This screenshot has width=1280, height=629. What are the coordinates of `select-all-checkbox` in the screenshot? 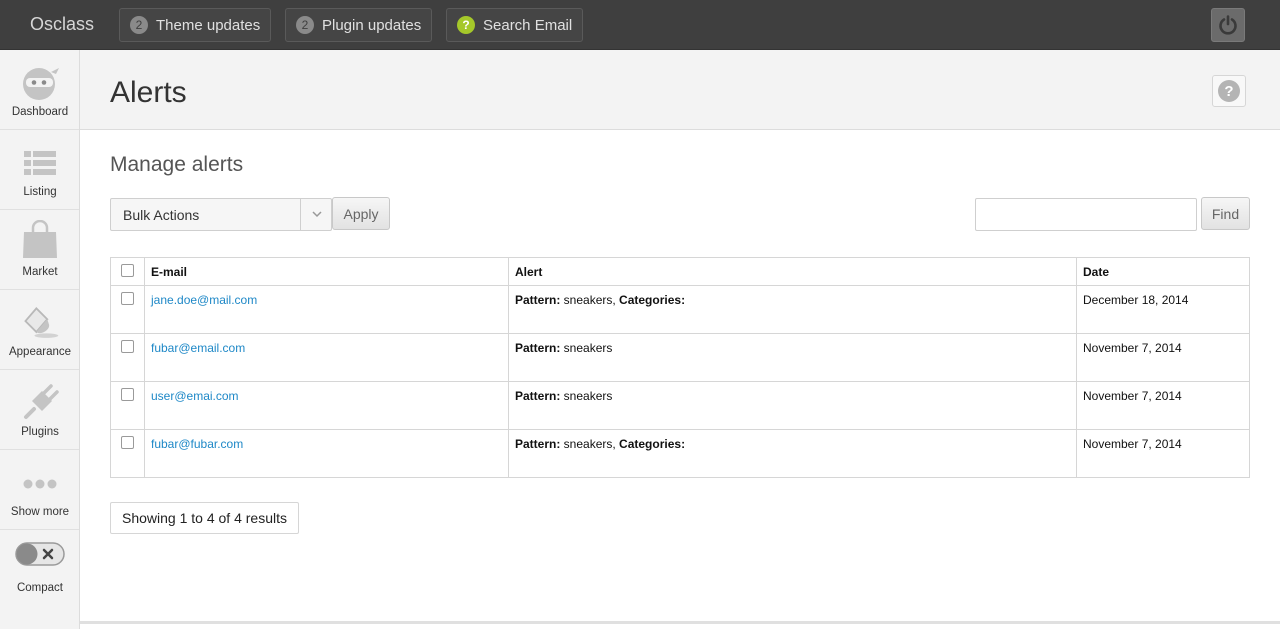 It's located at (127, 270).